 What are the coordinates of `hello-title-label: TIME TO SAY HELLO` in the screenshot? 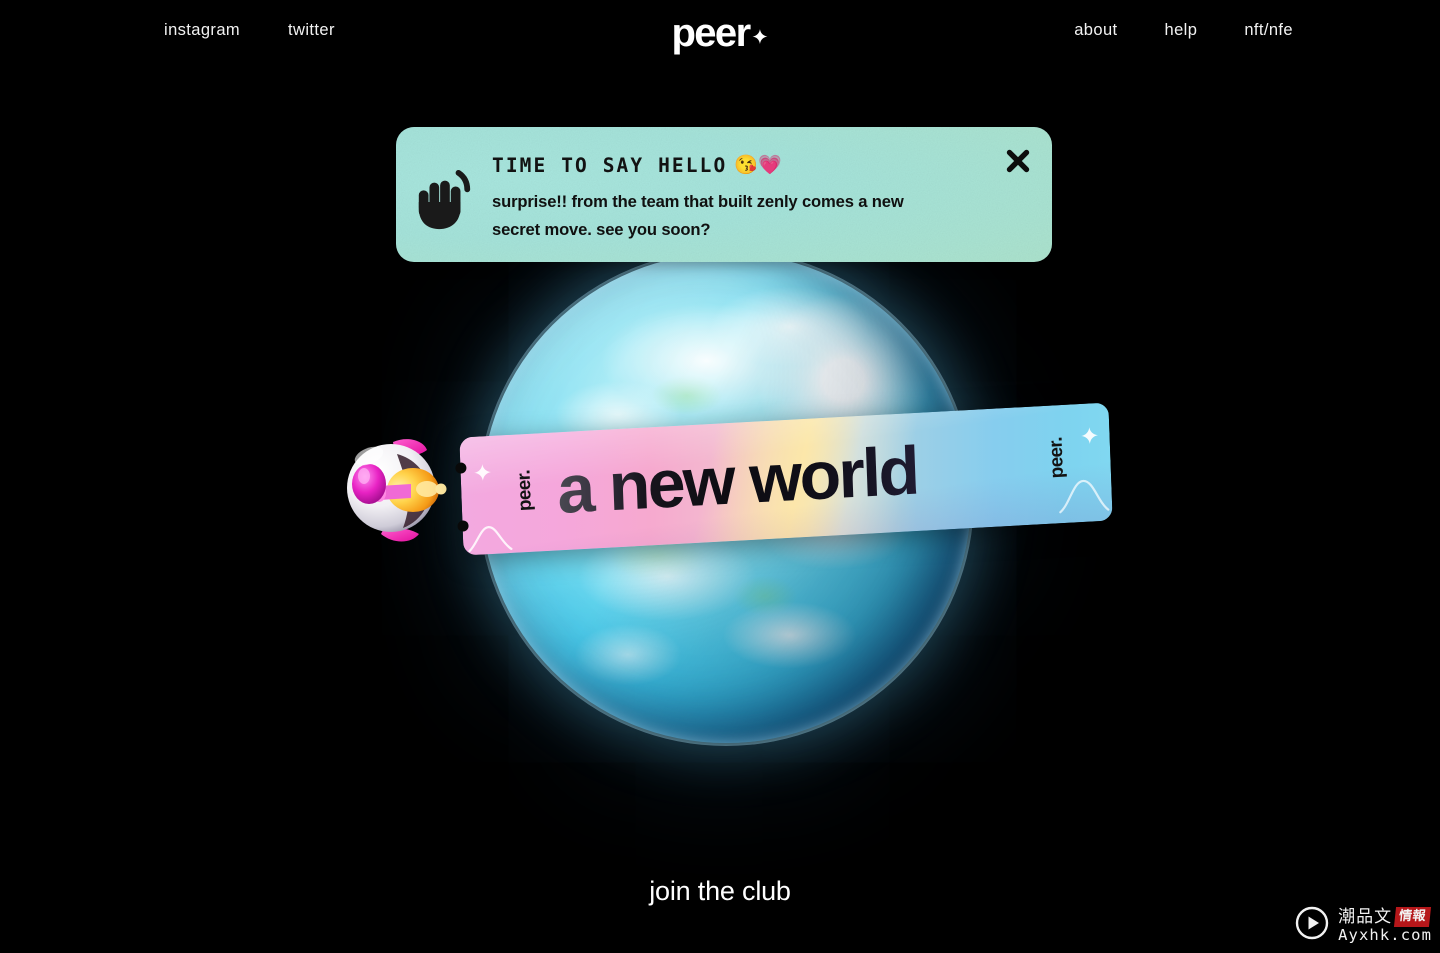 It's located at (610, 165).